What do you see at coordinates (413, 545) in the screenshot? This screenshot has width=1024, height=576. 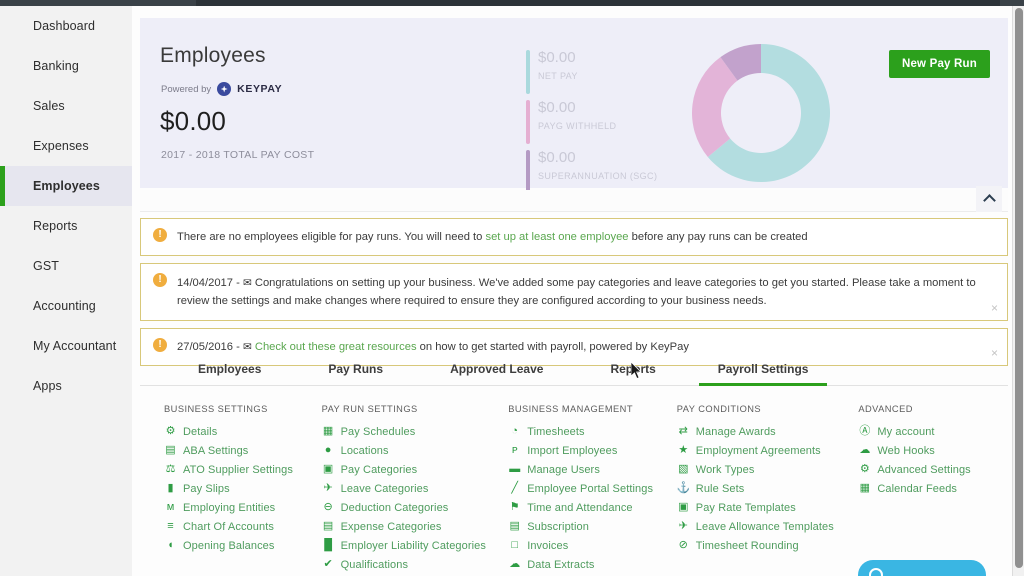 I see `settings-link-label: Employer Liability Categories` at bounding box center [413, 545].